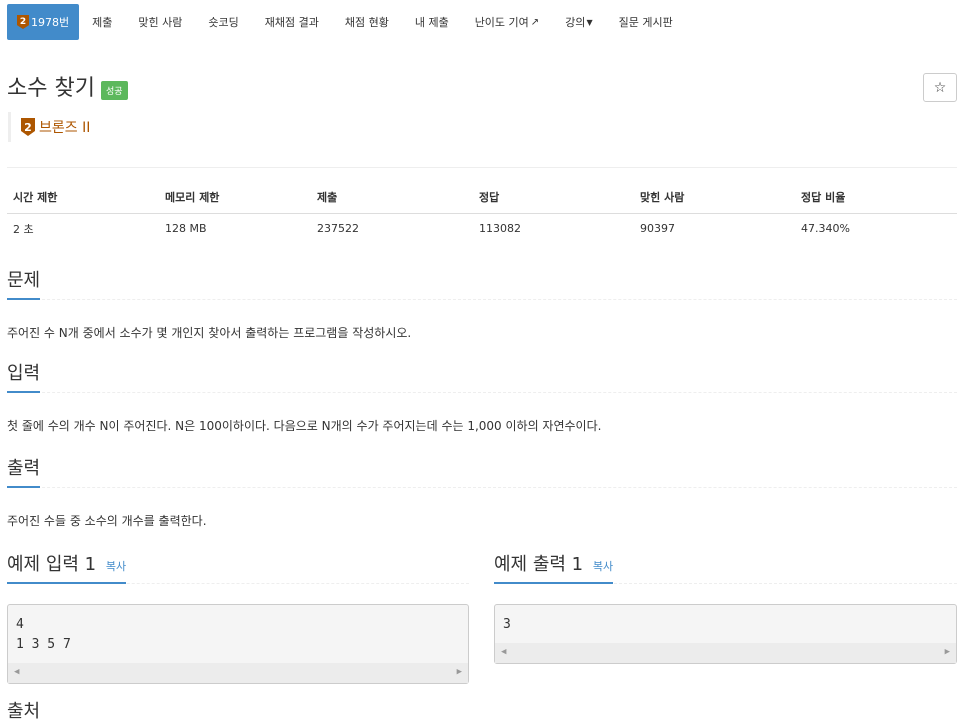  Describe the element at coordinates (23, 229) in the screenshot. I see `value-time-limit: 2 초` at that location.